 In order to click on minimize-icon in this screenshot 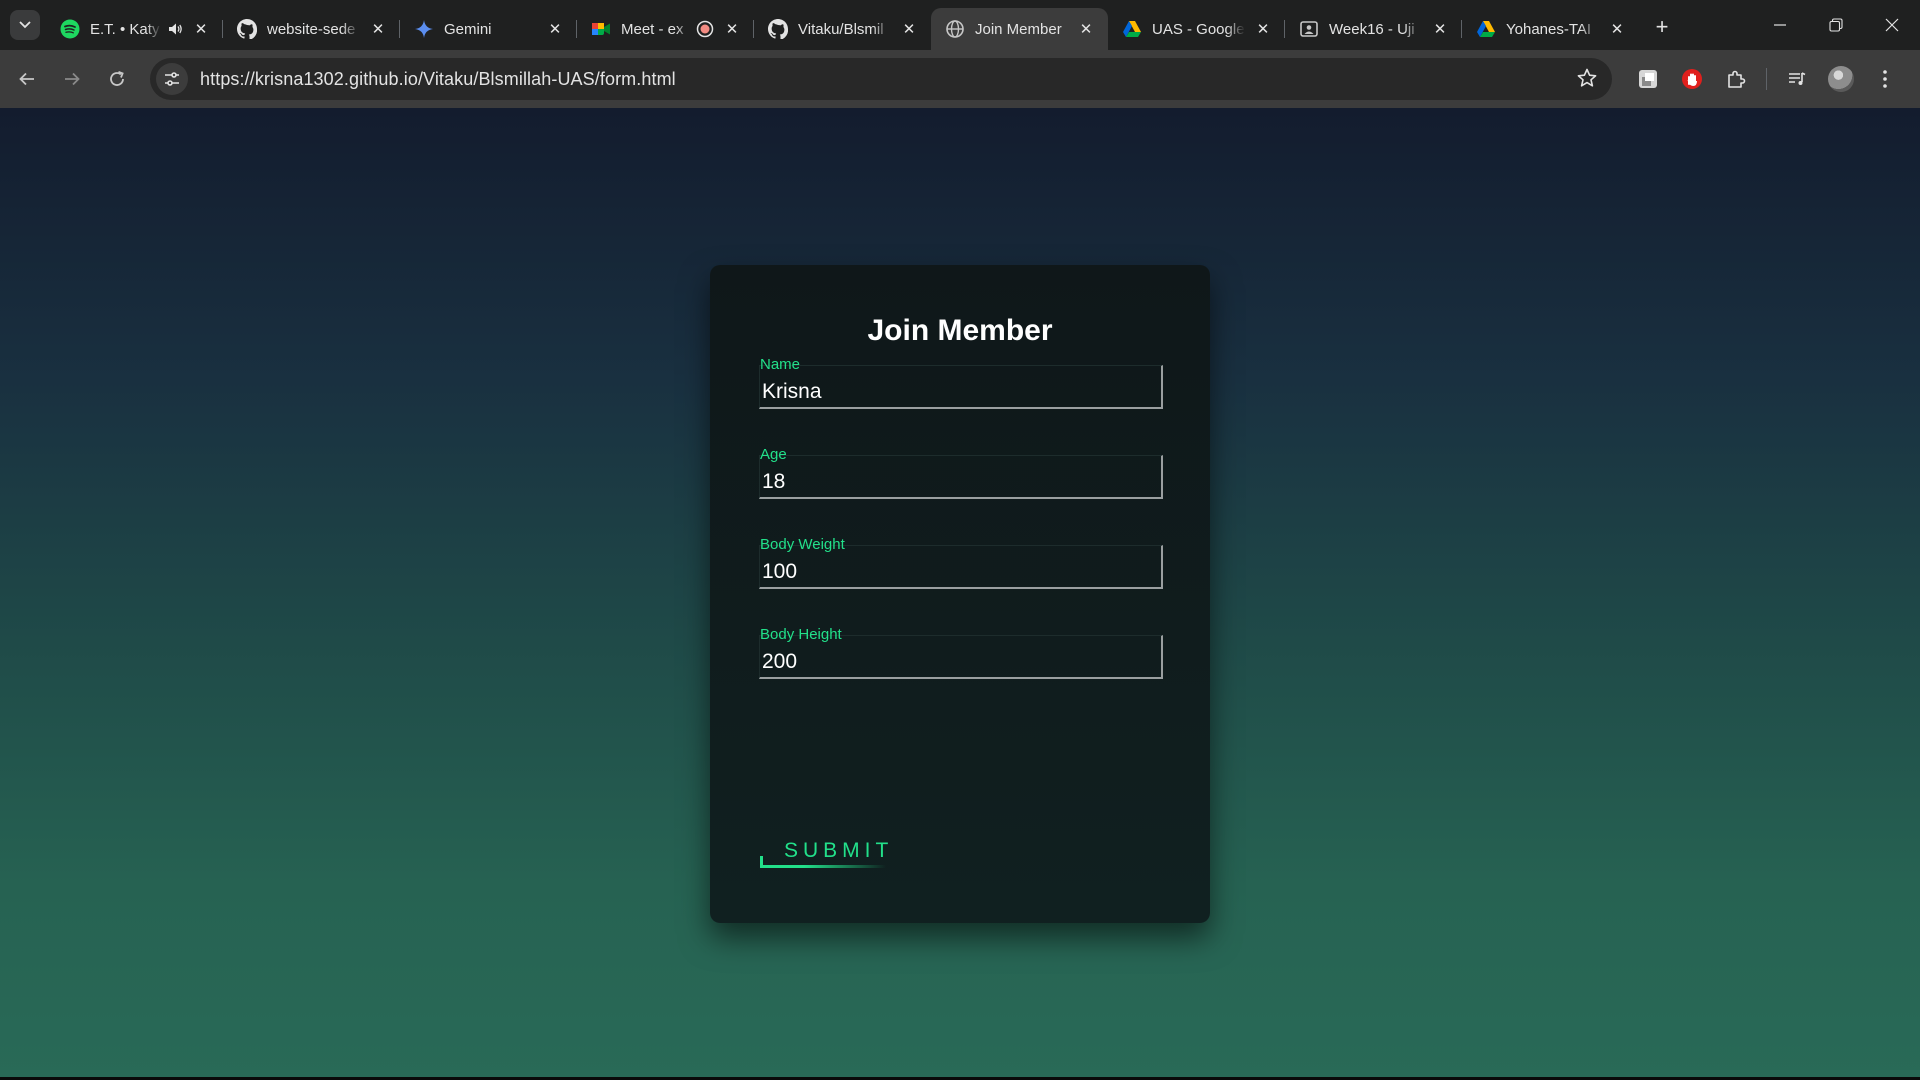, I will do `click(1780, 25)`.